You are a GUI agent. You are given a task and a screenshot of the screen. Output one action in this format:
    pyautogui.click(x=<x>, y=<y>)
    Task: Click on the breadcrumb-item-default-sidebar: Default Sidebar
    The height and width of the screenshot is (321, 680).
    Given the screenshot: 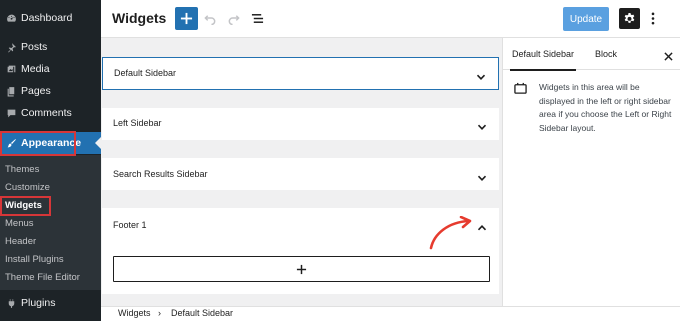 What is the action you would take?
    pyautogui.click(x=202, y=313)
    